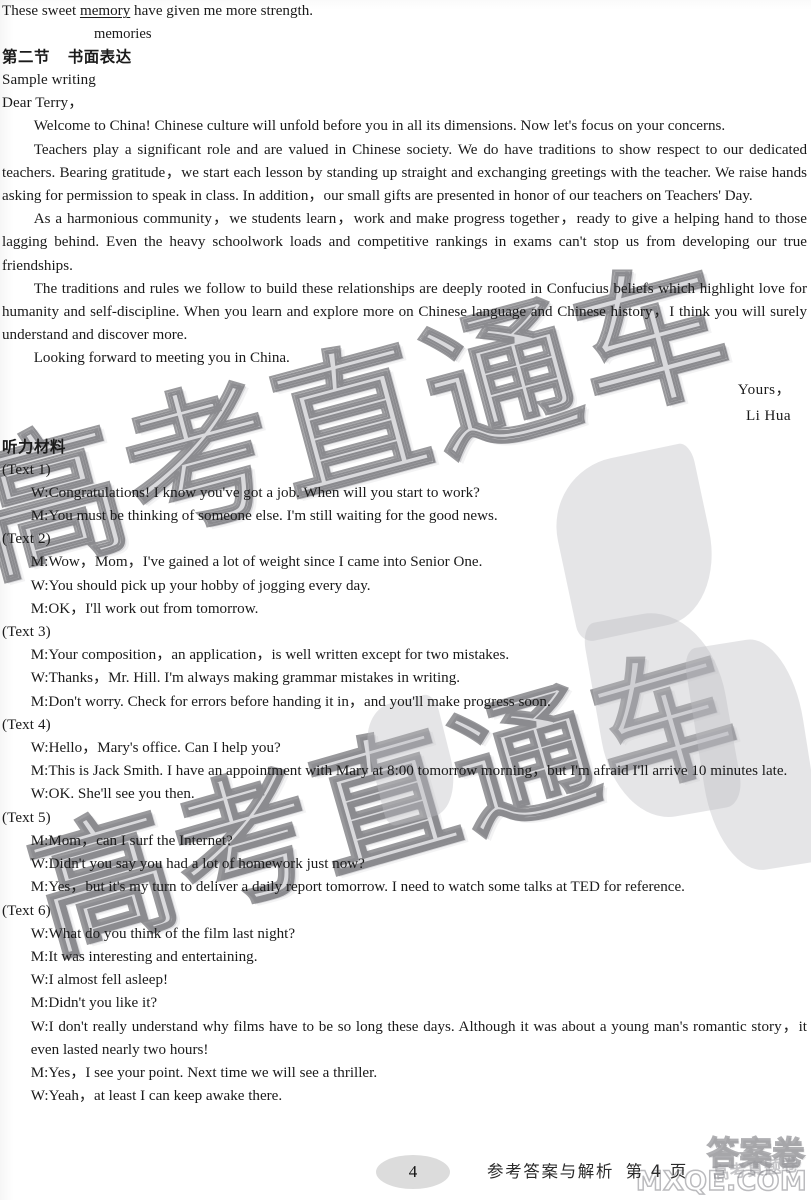 Image resolution: width=811 pixels, height=1200 pixels. Describe the element at coordinates (49, 80) in the screenshot. I see `sample-writing-label: Sample writing` at that location.